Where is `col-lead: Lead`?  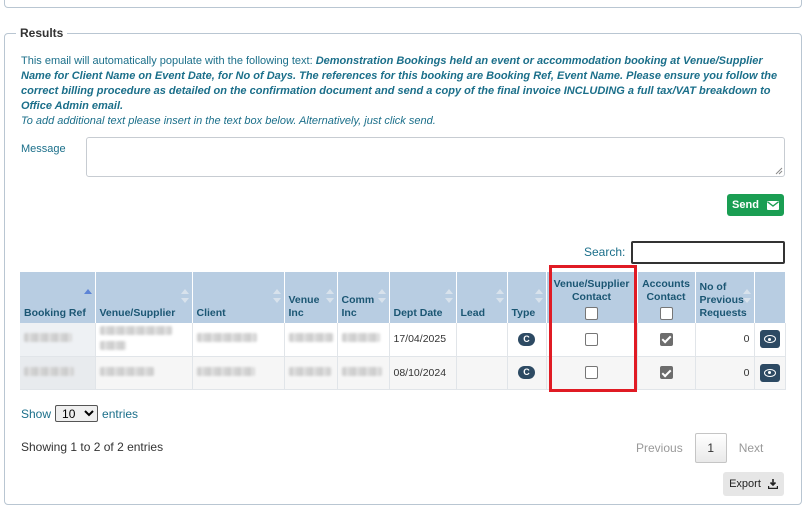
col-lead: Lead is located at coordinates (482, 297).